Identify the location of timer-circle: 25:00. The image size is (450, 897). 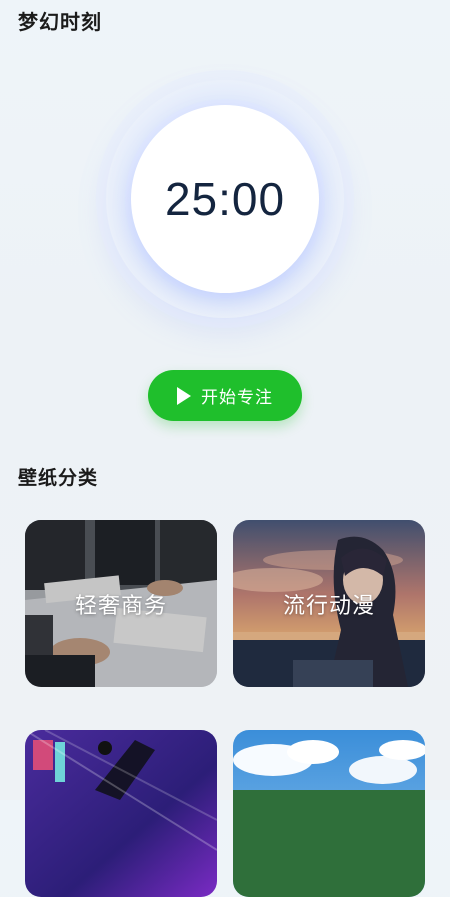
(225, 199).